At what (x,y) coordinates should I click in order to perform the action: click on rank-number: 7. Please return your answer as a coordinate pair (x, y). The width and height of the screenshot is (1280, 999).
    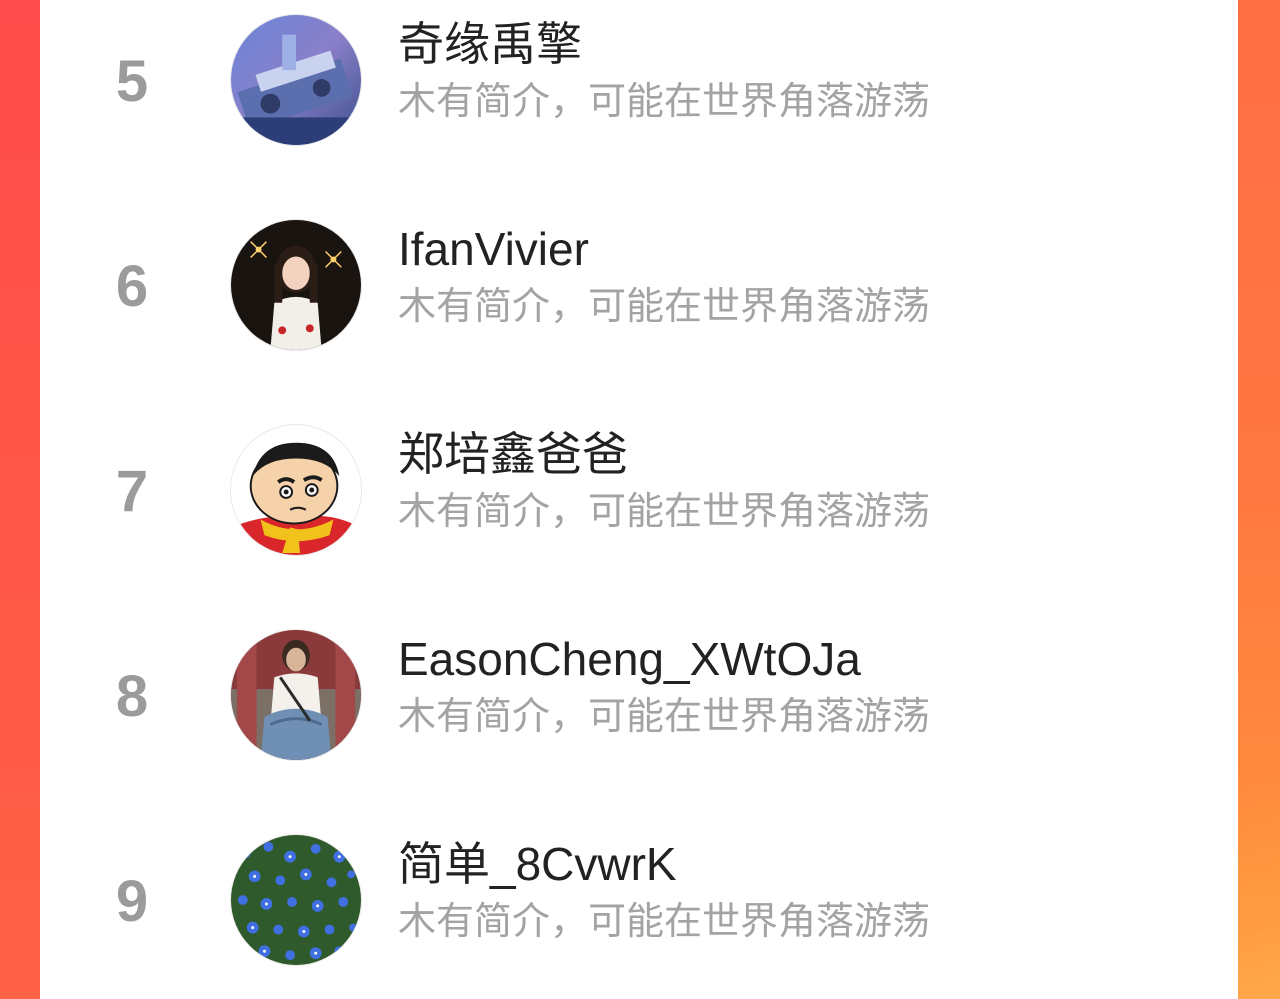
    Looking at the image, I should click on (132, 491).